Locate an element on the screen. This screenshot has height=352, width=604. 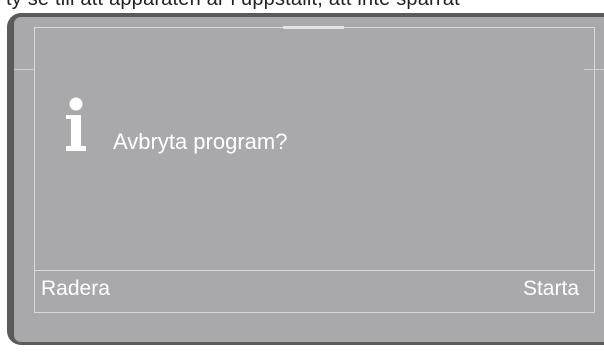
softkey-divider is located at coordinates (314, 270).